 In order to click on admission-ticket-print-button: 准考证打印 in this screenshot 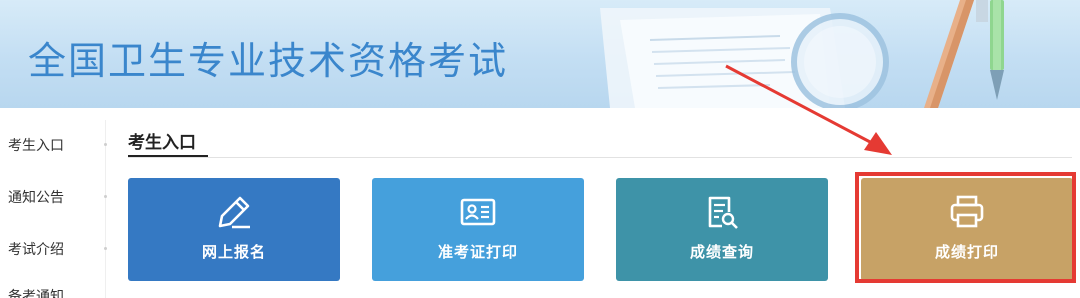, I will do `click(478, 229)`.